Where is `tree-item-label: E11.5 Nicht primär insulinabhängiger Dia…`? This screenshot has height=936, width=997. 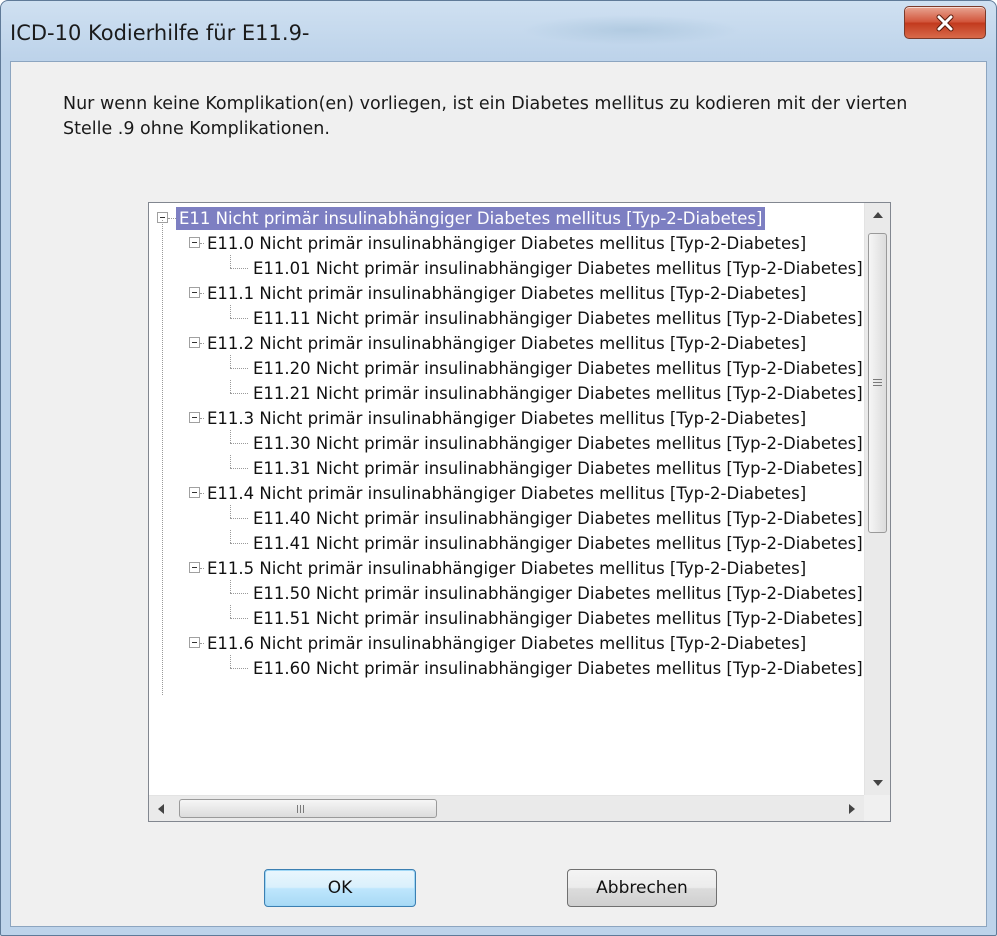
tree-item-label: E11.5 Nicht primär insulinabhängiger Dia… is located at coordinates (507, 568).